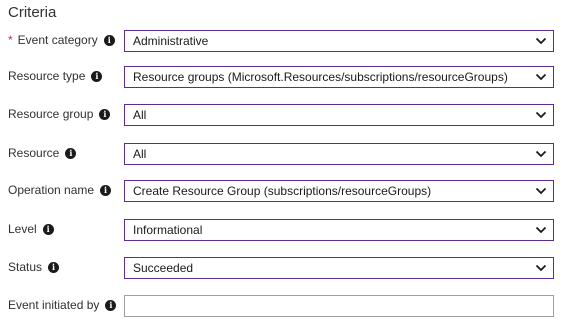 This screenshot has width=564, height=327. What do you see at coordinates (51, 114) in the screenshot?
I see `resource-group-label: Resource group` at bounding box center [51, 114].